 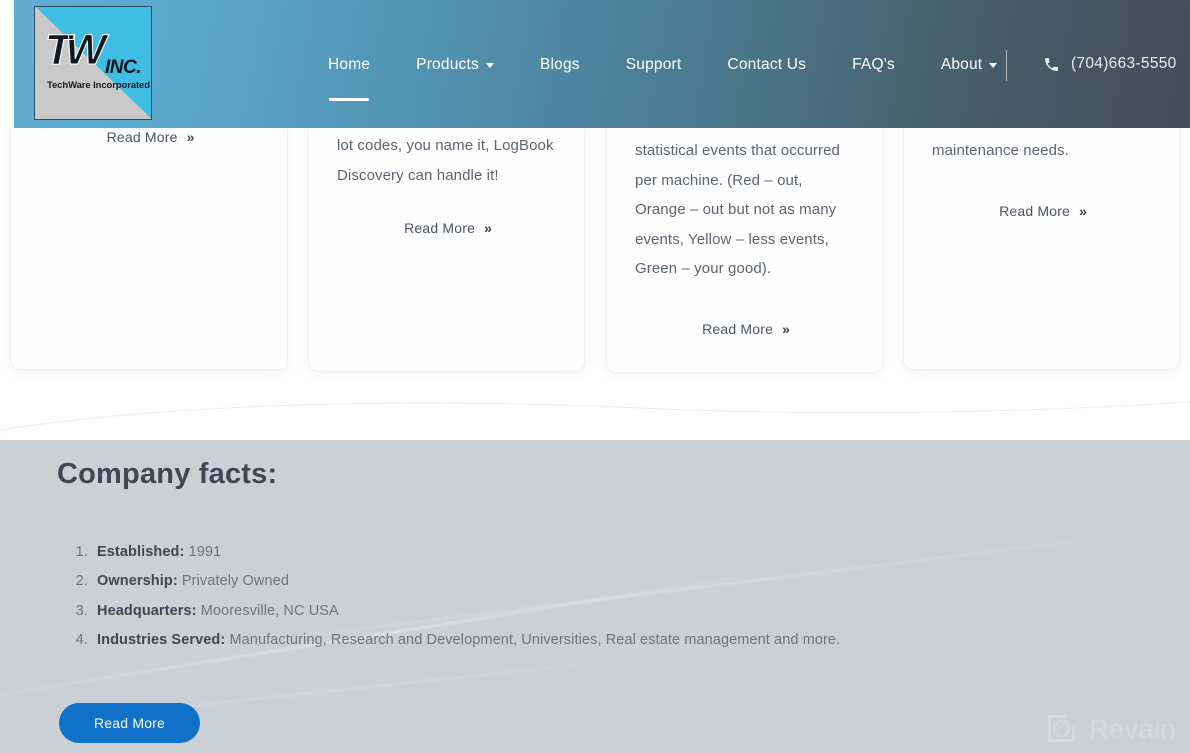 I want to click on techware-logo: TW INC. TechWare Incorporated, so click(x=93, y=63).